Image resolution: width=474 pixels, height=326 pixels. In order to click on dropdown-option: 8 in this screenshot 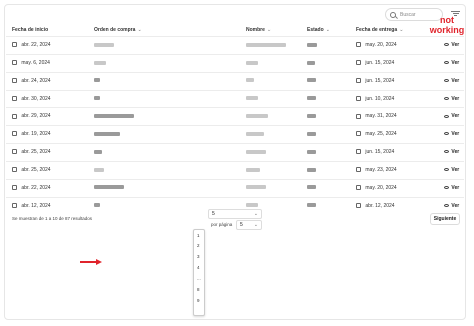, I will do `click(198, 289)`.